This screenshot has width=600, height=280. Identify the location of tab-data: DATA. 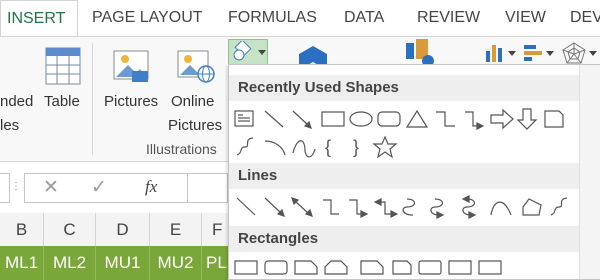
(364, 18).